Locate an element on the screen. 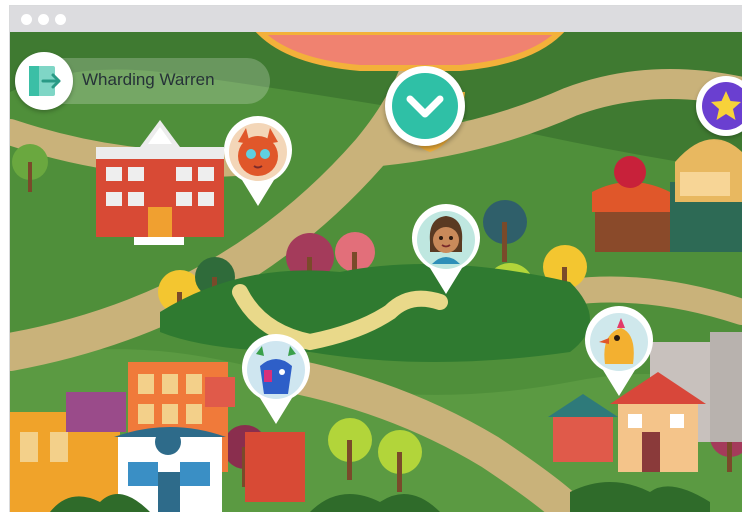 The width and height of the screenshot is (742, 512). yellow-bird-avatar-icon is located at coordinates (619, 351).